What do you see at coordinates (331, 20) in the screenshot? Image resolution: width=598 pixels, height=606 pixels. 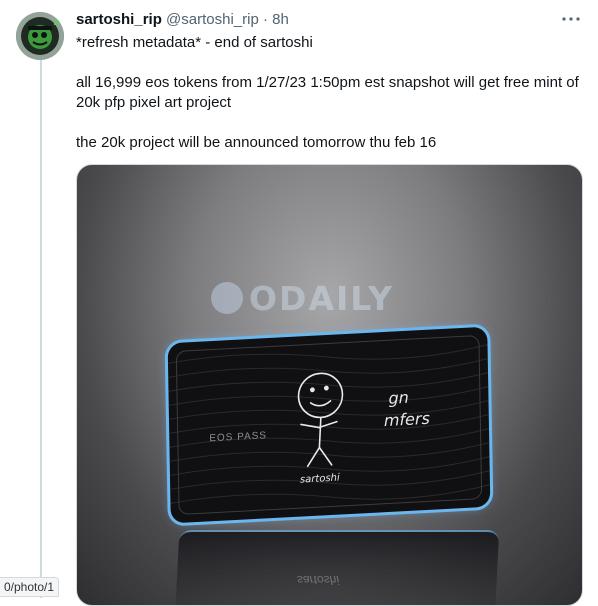 I see `tweet-header: sartoshi_rip @sartoshi_rip · 8h` at bounding box center [331, 20].